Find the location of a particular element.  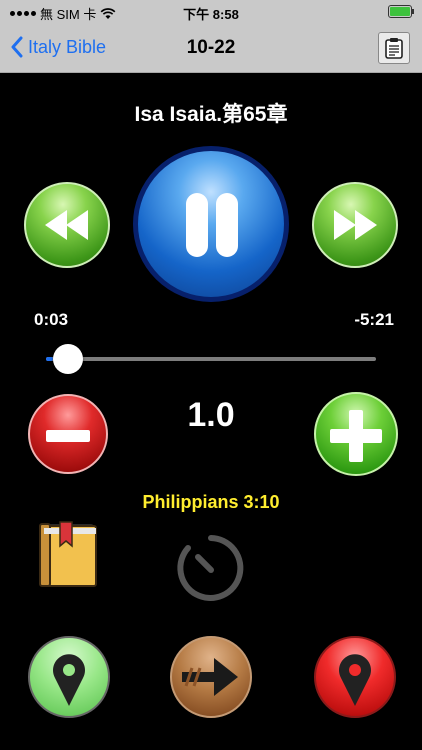

next-arrow-button is located at coordinates (211, 677).